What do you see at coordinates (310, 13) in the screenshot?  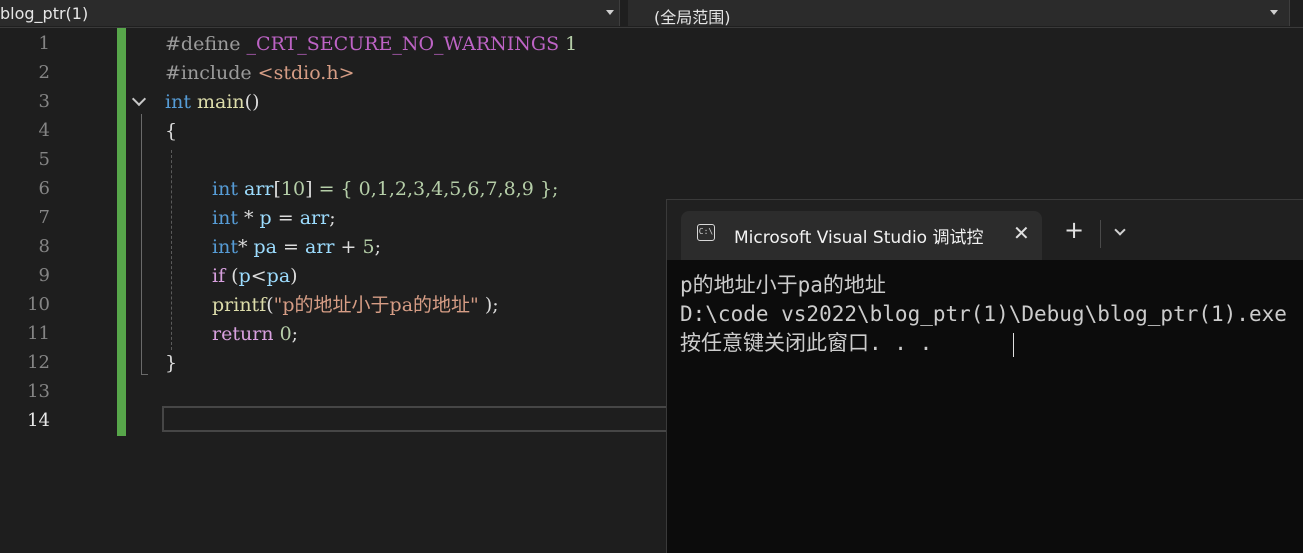 I see `project-dropdown: blog_ptr(1)` at bounding box center [310, 13].